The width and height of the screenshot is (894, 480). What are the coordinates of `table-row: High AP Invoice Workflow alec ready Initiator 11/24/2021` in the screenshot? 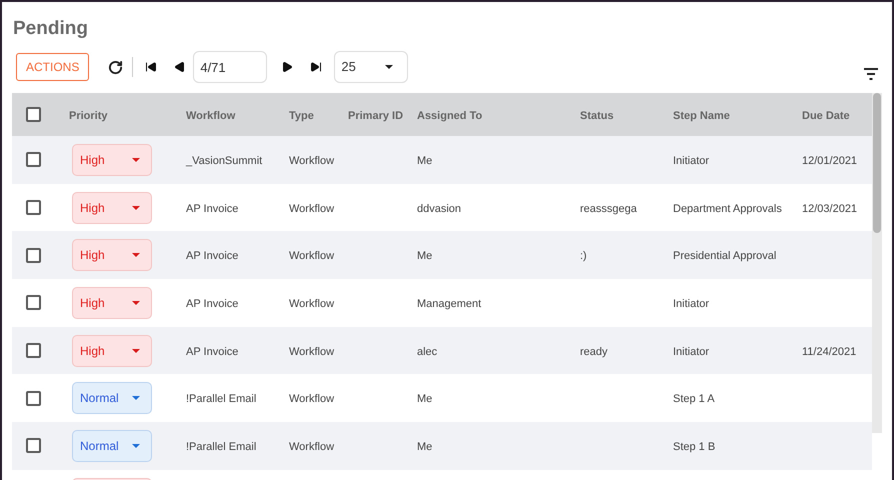 It's located at (442, 350).